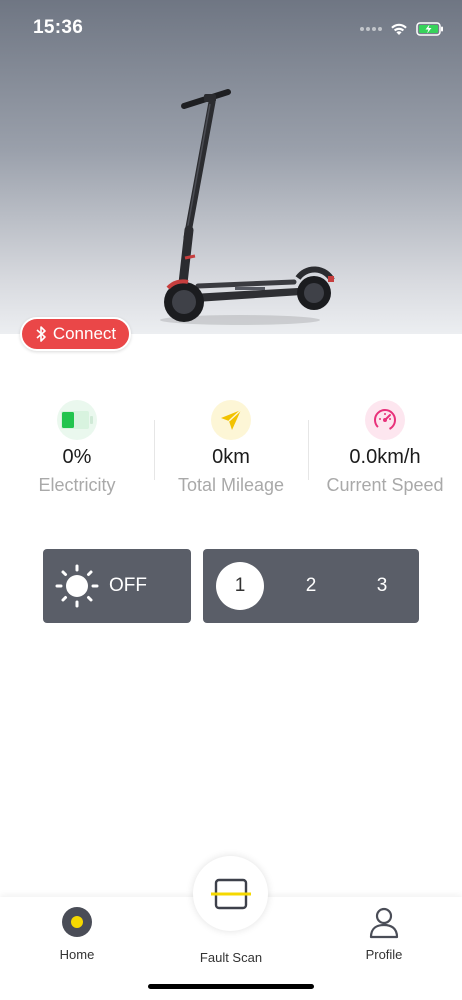 The width and height of the screenshot is (462, 1000). Describe the element at coordinates (385, 457) in the screenshot. I see `speed-value: 0.0km/h` at that location.